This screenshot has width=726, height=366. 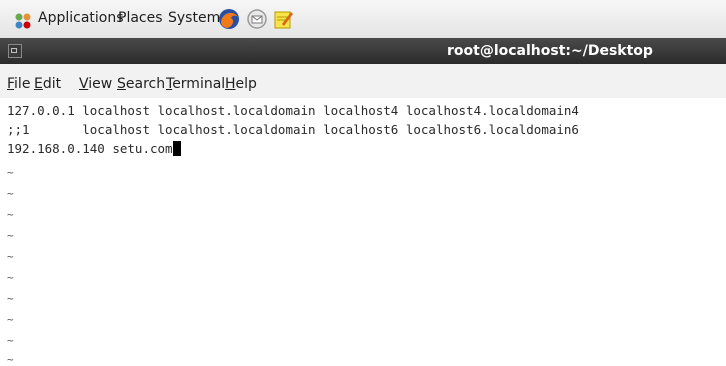 What do you see at coordinates (363, 81) in the screenshot?
I see `terminal-menubar: File Edit View Search Terminal Help` at bounding box center [363, 81].